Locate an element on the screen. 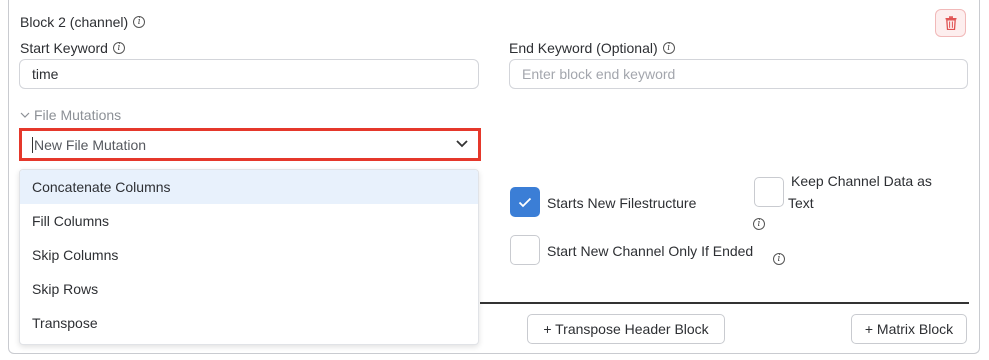 The height and width of the screenshot is (360, 989). start-new-channel-info: i is located at coordinates (779, 259).